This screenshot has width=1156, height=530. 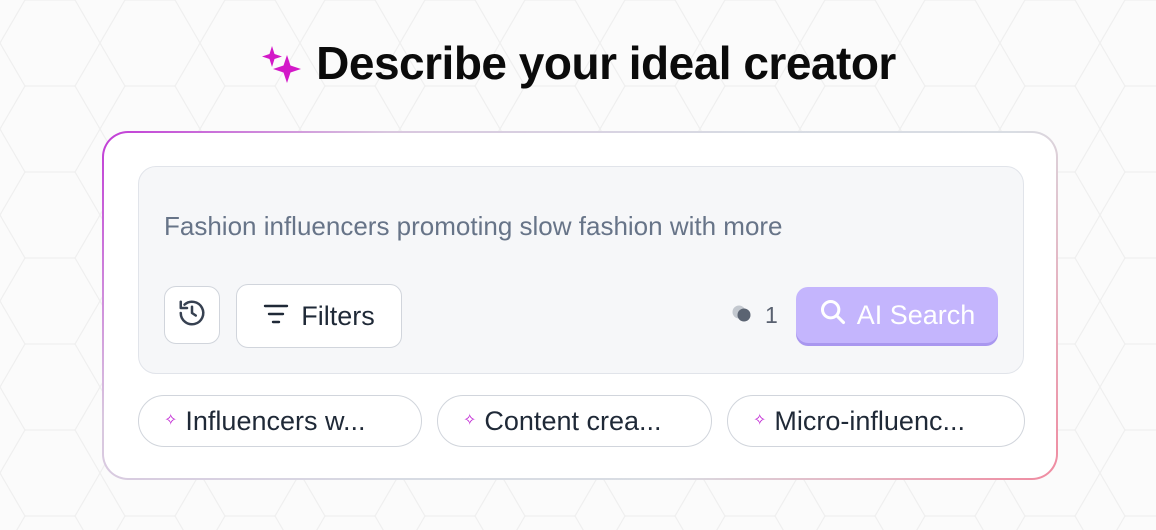 I want to click on page-heading: Describe your ideal creator, so click(x=578, y=63).